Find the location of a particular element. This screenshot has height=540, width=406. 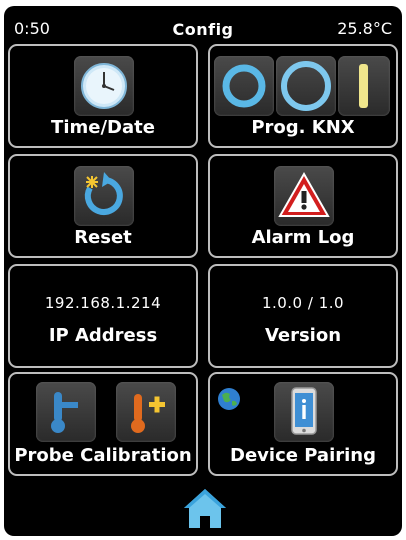

tile-label: Prog. KNX is located at coordinates (303, 127).